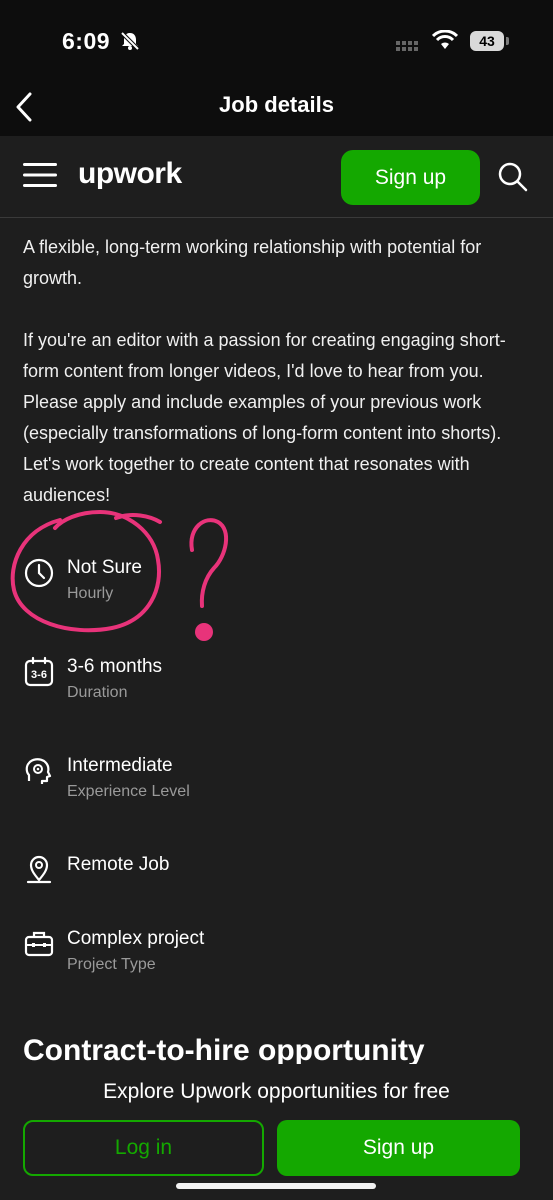 The height and width of the screenshot is (1200, 553). Describe the element at coordinates (39, 675) in the screenshot. I see `calendar-icon-text: 3-6` at that location.